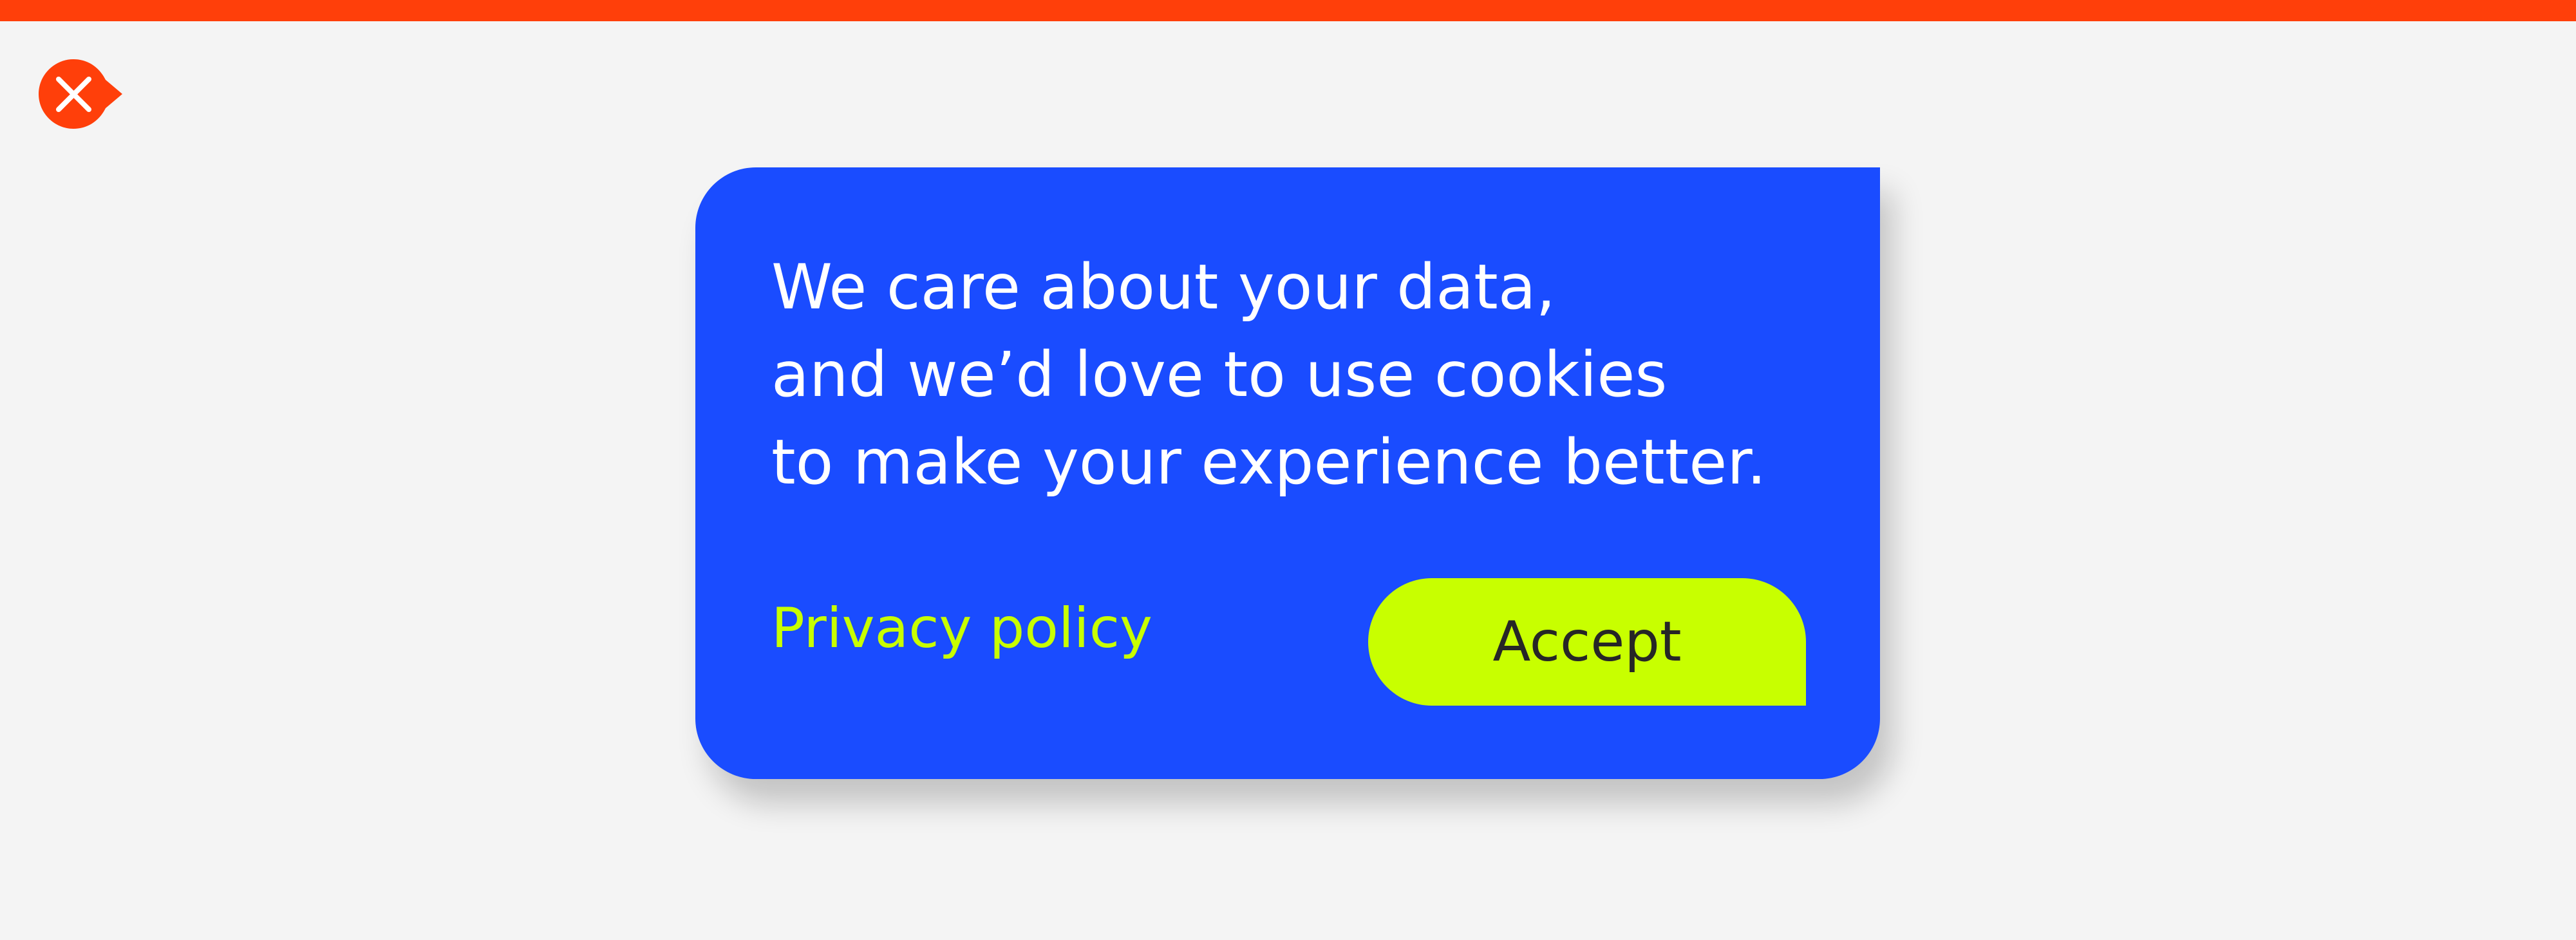 The height and width of the screenshot is (940, 2576). What do you see at coordinates (961, 628) in the screenshot?
I see `privacy-policy-link: Privacy policy` at bounding box center [961, 628].